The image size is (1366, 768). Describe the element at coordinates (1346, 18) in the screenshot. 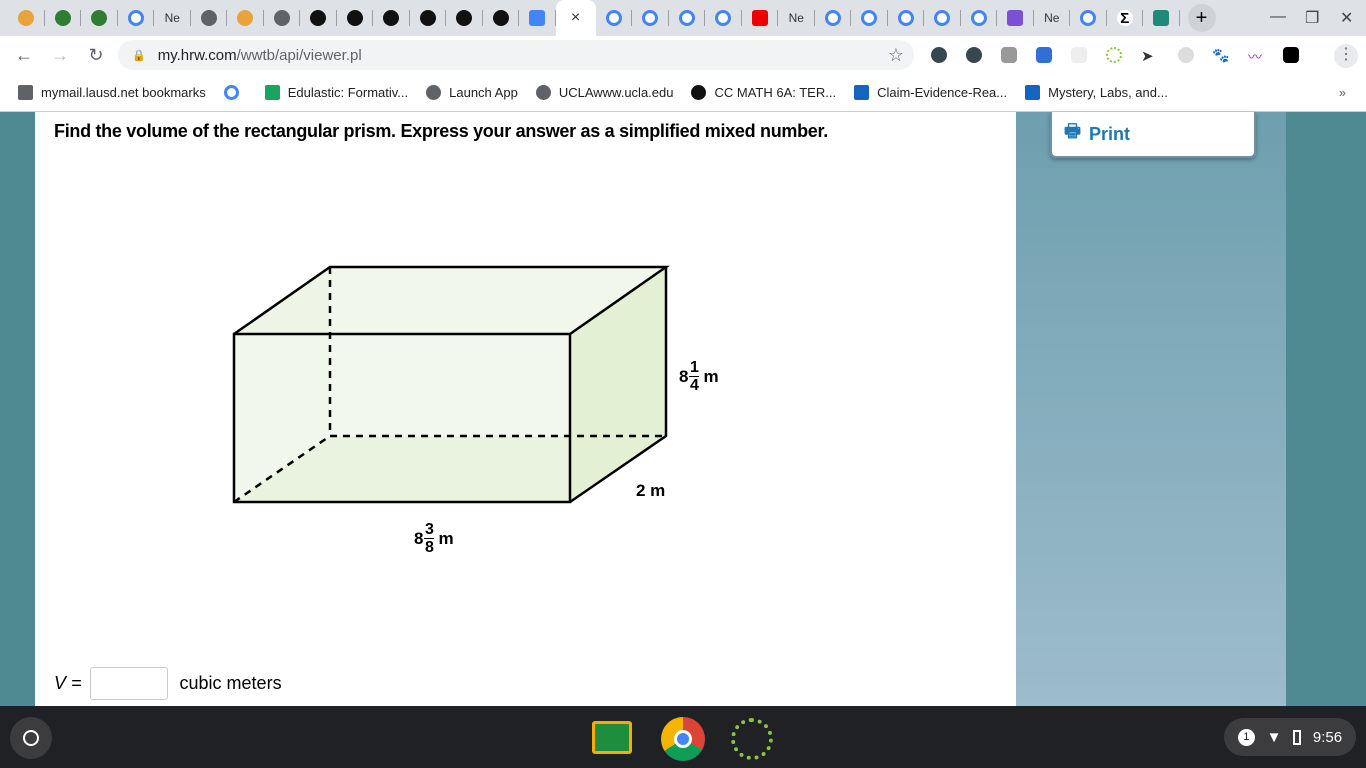

I see `close-window-icon: ✕` at that location.